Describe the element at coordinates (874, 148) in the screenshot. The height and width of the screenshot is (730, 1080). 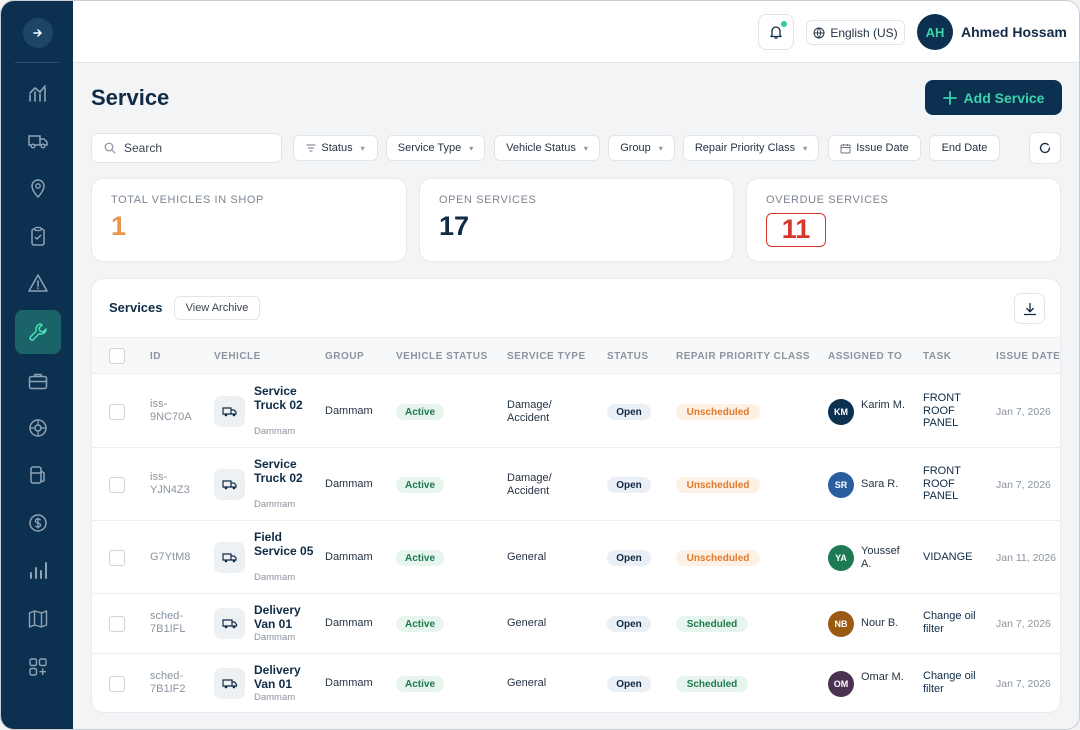
I see `issue-date-filter: Issue Date` at that location.